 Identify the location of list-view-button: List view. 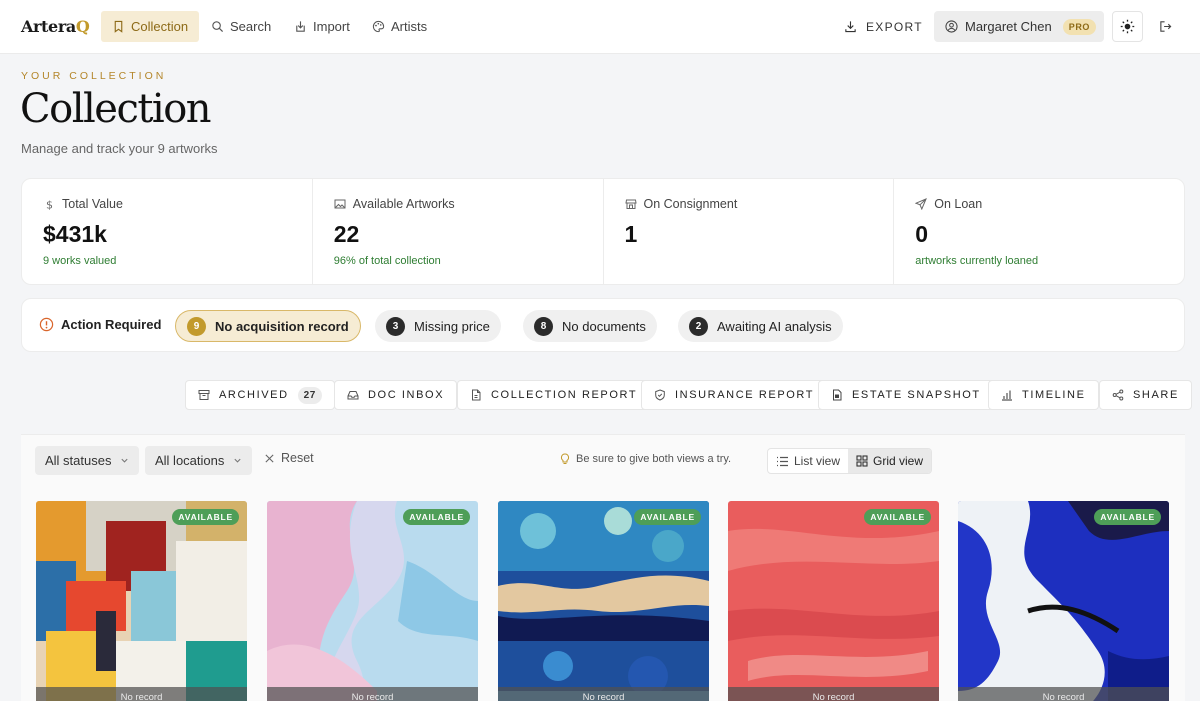
(808, 461).